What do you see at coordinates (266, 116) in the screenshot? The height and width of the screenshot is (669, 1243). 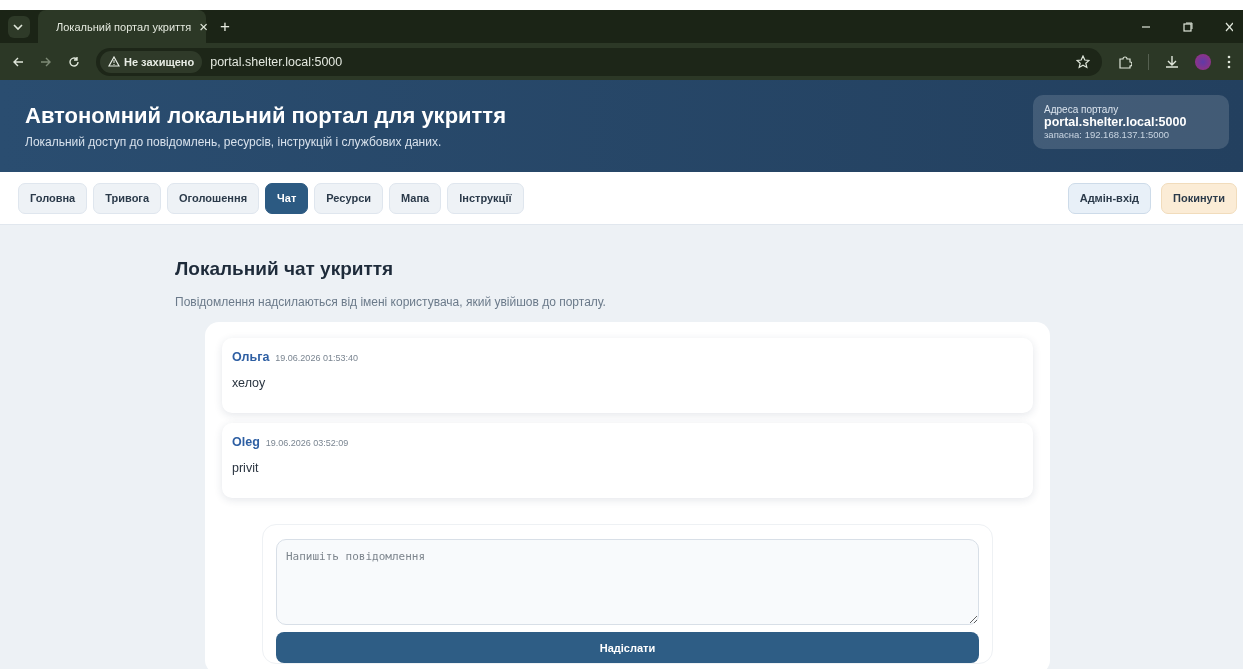 I see `portal-title: Автономний локальний портал для укриття` at bounding box center [266, 116].